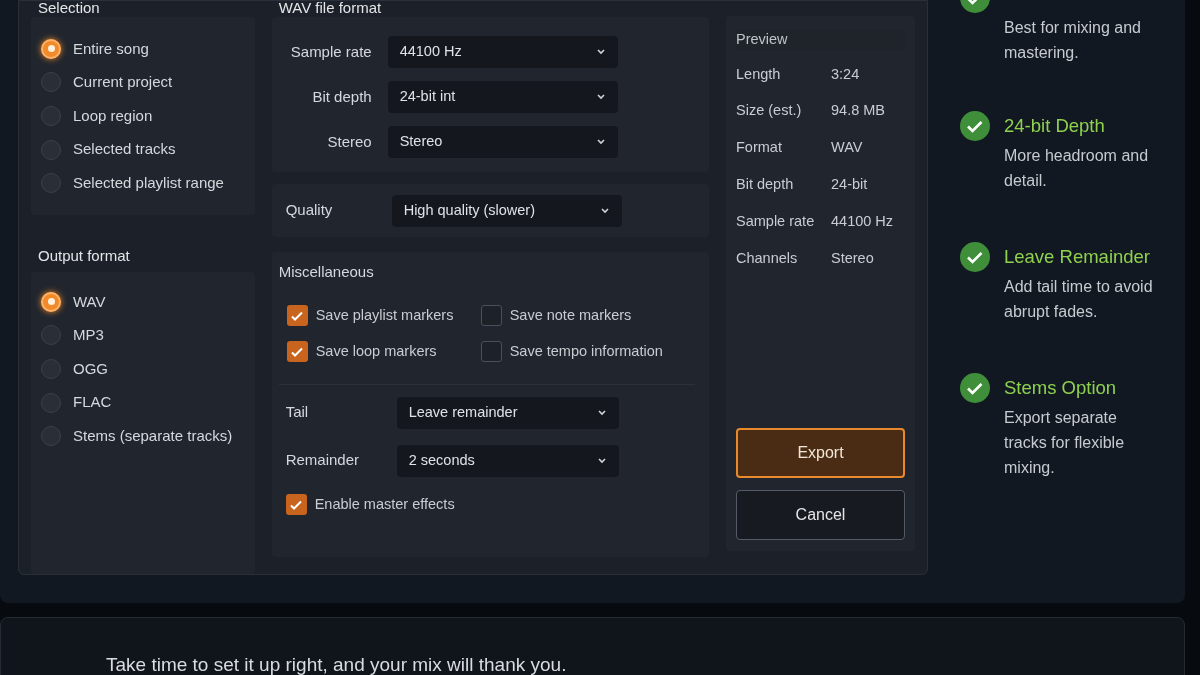 The height and width of the screenshot is (675, 1200). Describe the element at coordinates (322, 460) in the screenshot. I see `field-label: Remainder` at that location.